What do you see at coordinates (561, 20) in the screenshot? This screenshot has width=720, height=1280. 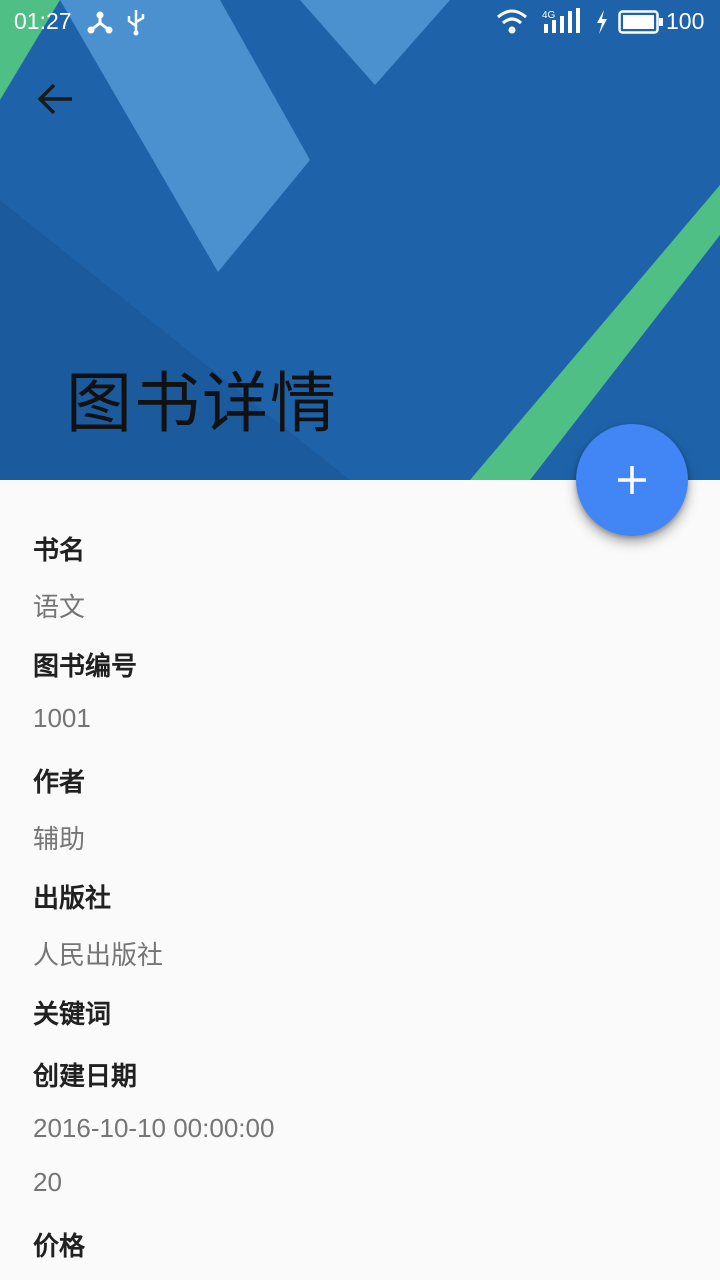 I see `signal-4g-icon: 4G` at bounding box center [561, 20].